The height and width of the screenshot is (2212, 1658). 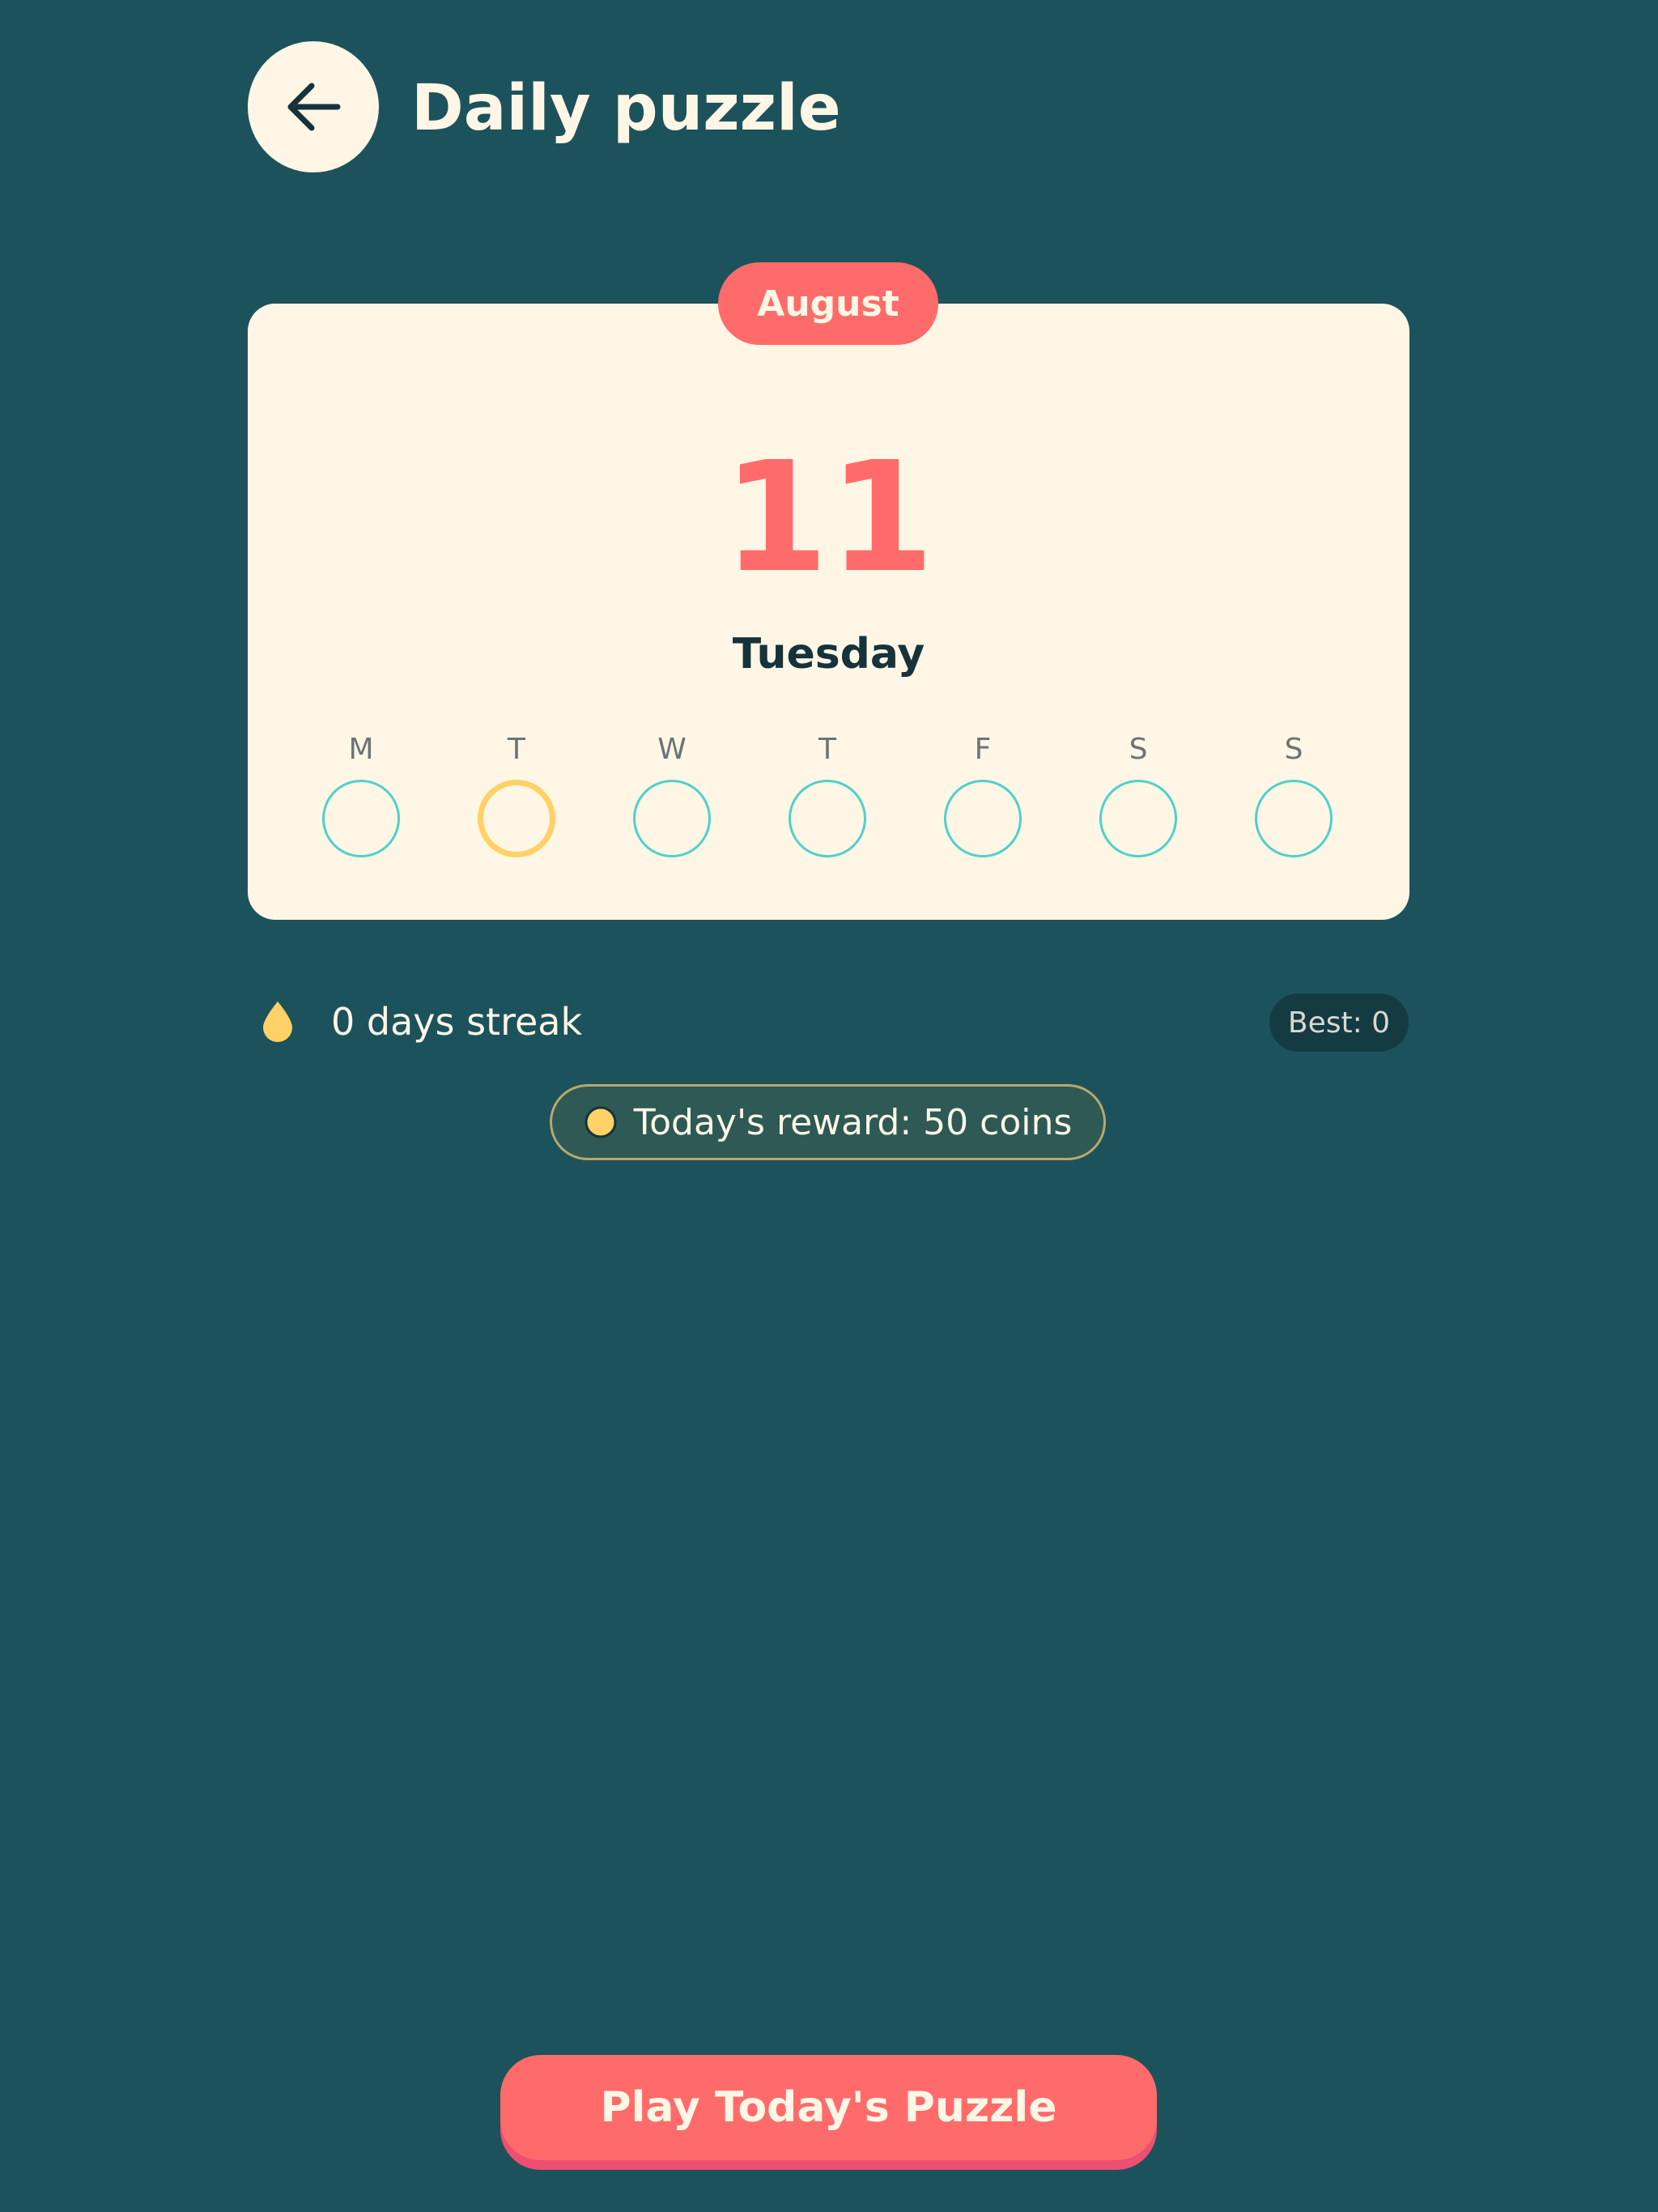 I want to click on week-day-letter: W, so click(x=672, y=749).